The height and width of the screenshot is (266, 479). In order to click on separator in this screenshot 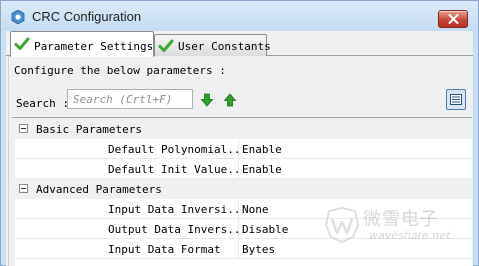, I will do `click(242, 117)`.